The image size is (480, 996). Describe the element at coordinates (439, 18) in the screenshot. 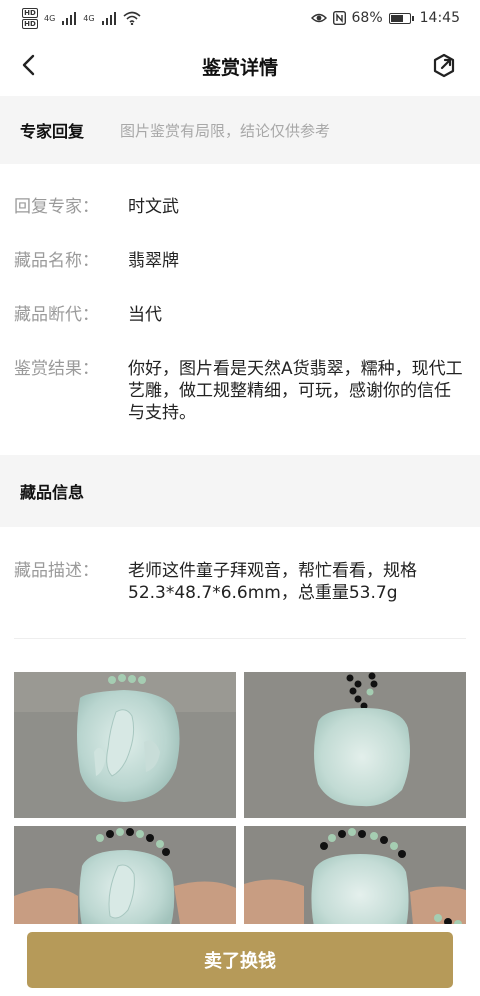

I see `clock: 14:45` at that location.